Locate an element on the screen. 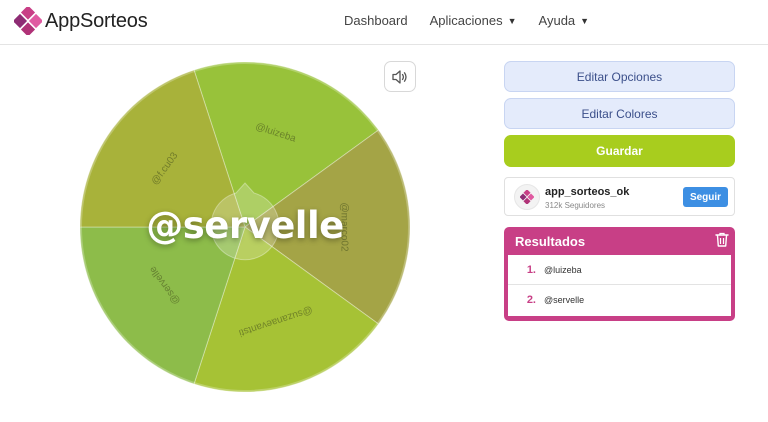 The width and height of the screenshot is (768, 422). speaker-icon is located at coordinates (399, 76).